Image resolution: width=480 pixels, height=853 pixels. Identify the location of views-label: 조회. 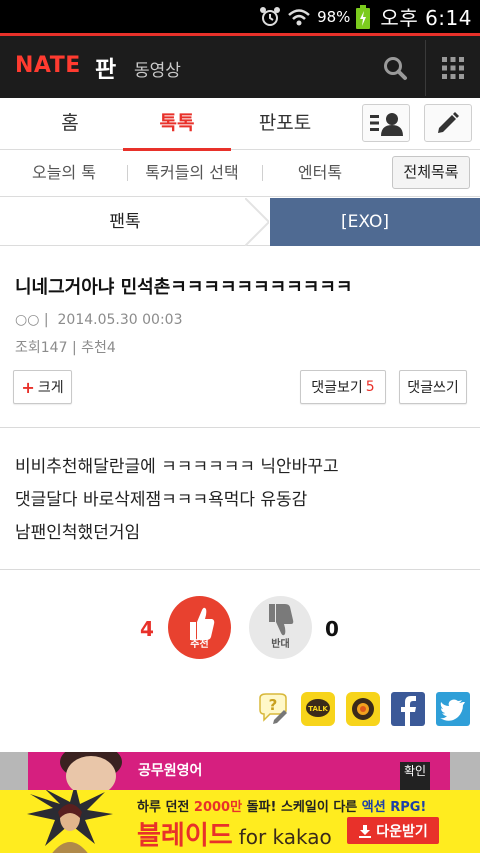
(28, 348).